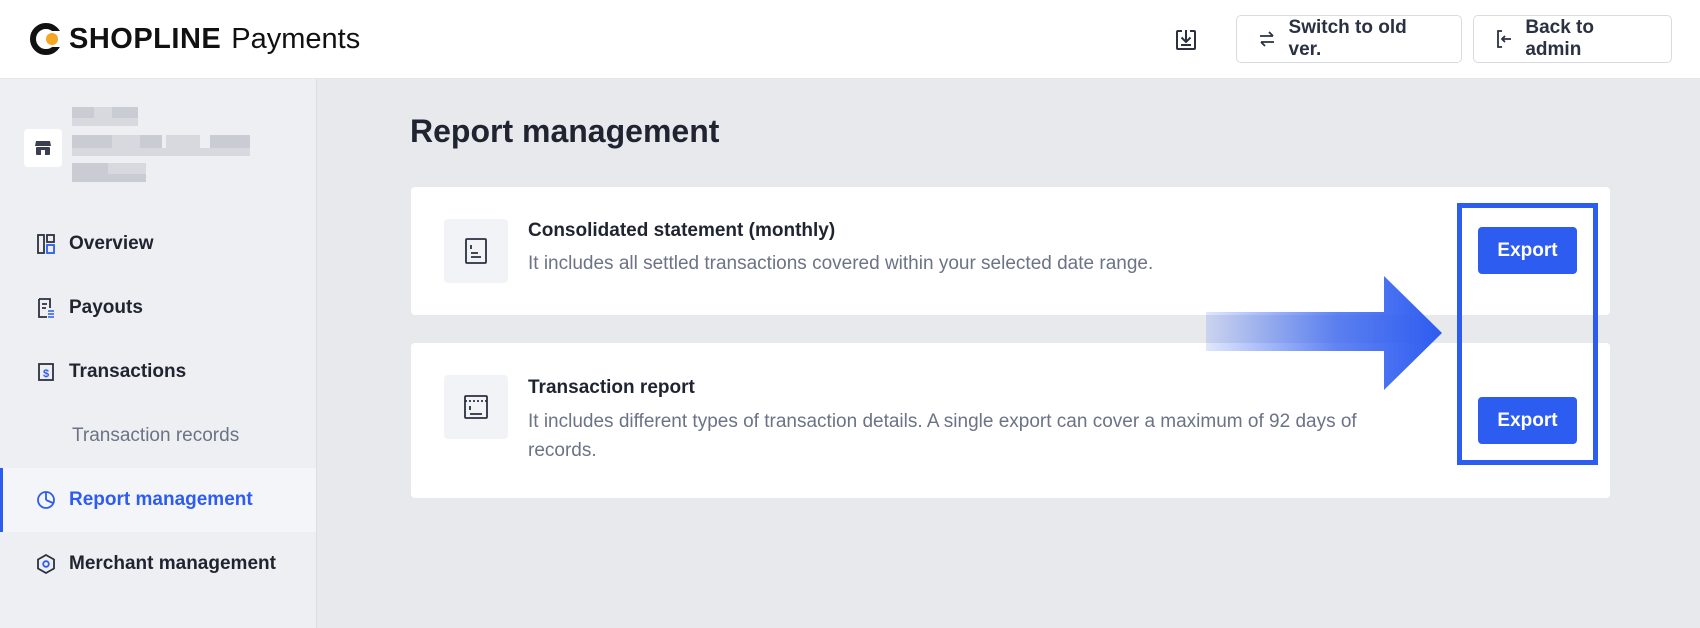 The height and width of the screenshot is (628, 1700). I want to click on sidebar-item-label: Transaction records, so click(156, 435).